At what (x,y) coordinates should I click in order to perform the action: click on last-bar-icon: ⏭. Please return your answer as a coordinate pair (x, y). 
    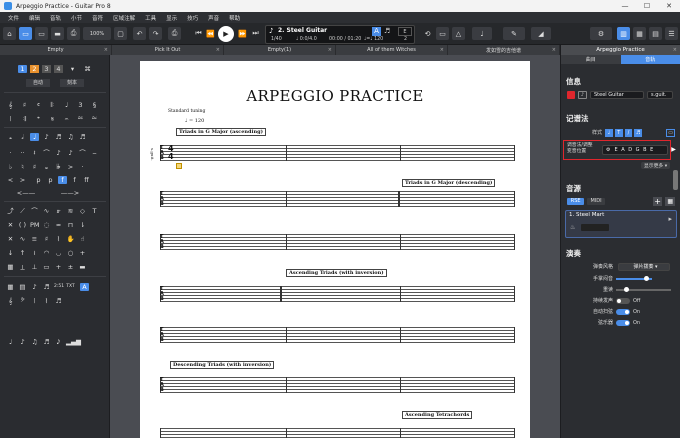
    Looking at the image, I should click on (255, 33).